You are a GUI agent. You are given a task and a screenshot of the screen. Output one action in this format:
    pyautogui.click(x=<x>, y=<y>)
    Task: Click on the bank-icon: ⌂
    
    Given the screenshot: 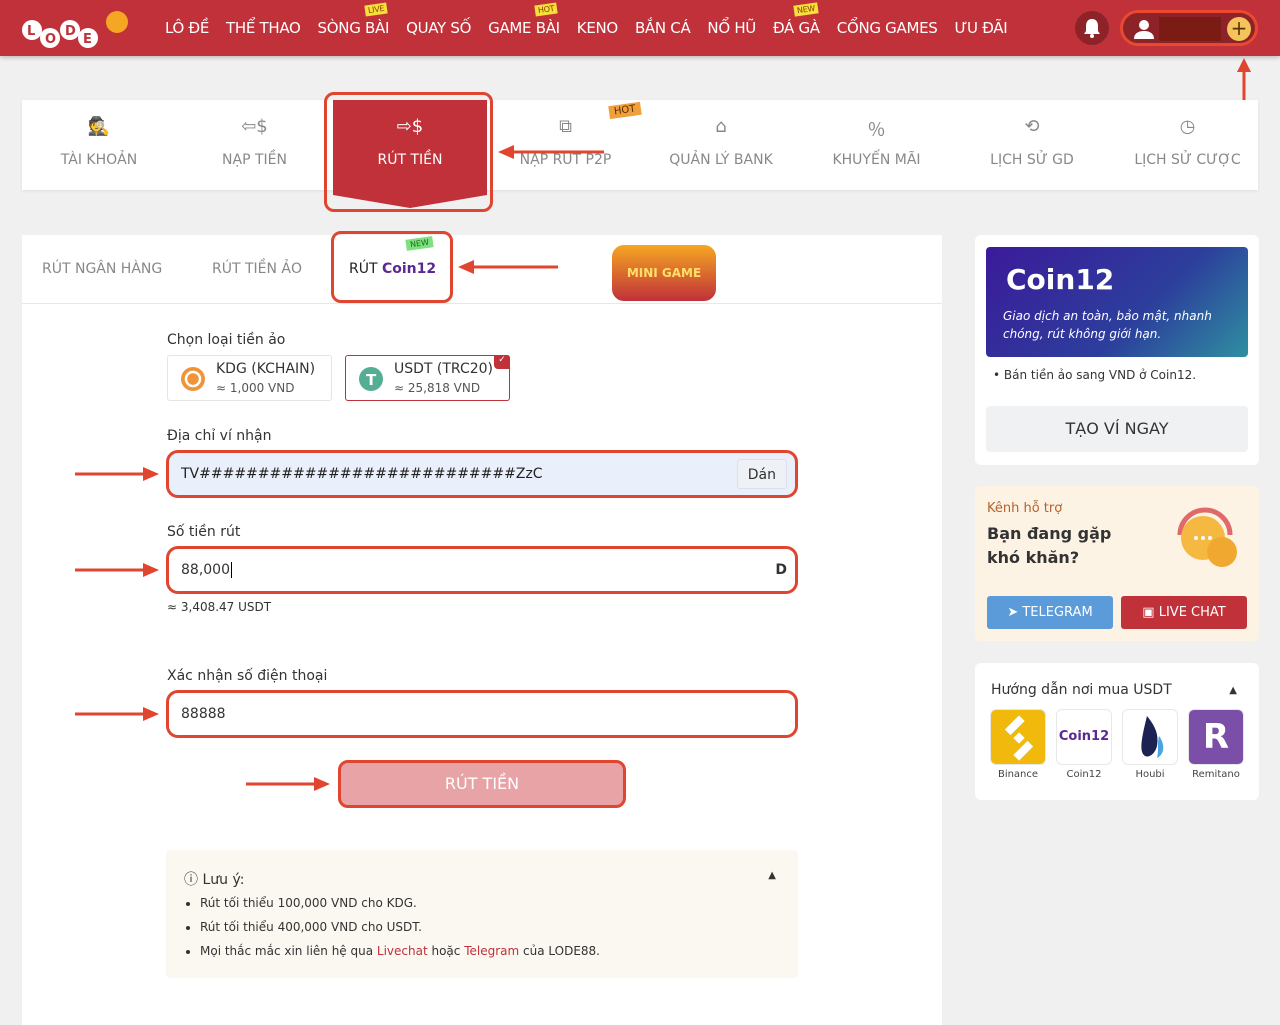 What is the action you would take?
    pyautogui.click(x=721, y=126)
    